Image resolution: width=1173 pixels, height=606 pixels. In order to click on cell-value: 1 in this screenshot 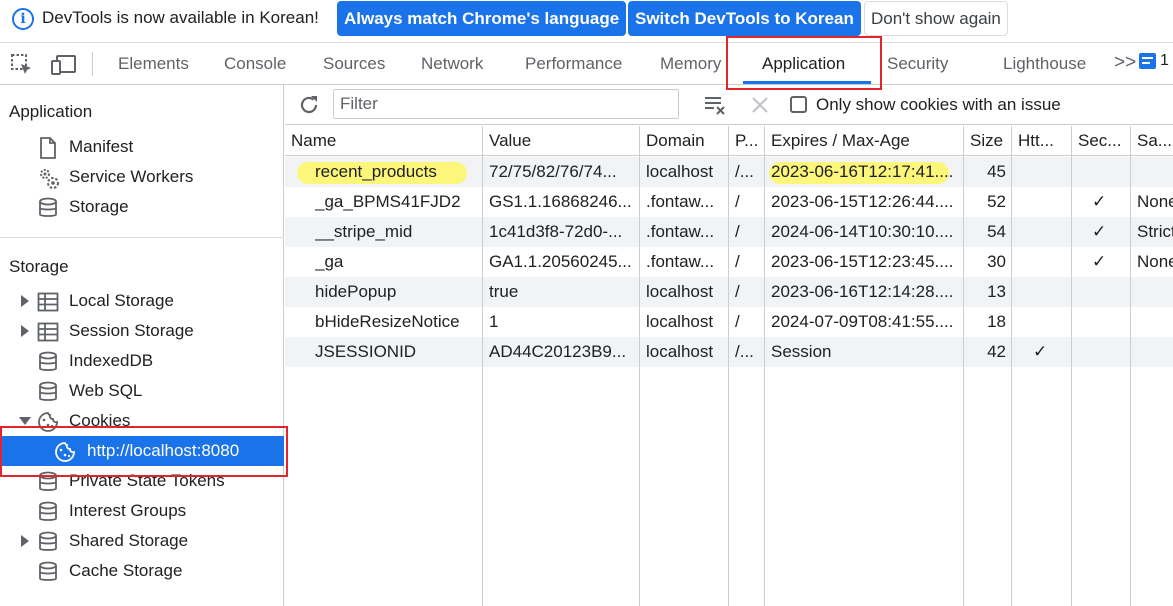, I will do `click(494, 321)`.